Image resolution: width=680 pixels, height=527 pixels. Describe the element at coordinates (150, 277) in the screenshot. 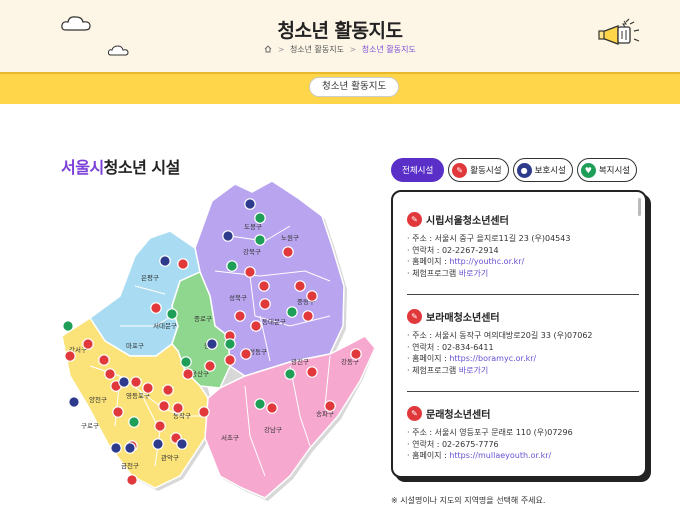

I see `district-label: 은평구` at that location.